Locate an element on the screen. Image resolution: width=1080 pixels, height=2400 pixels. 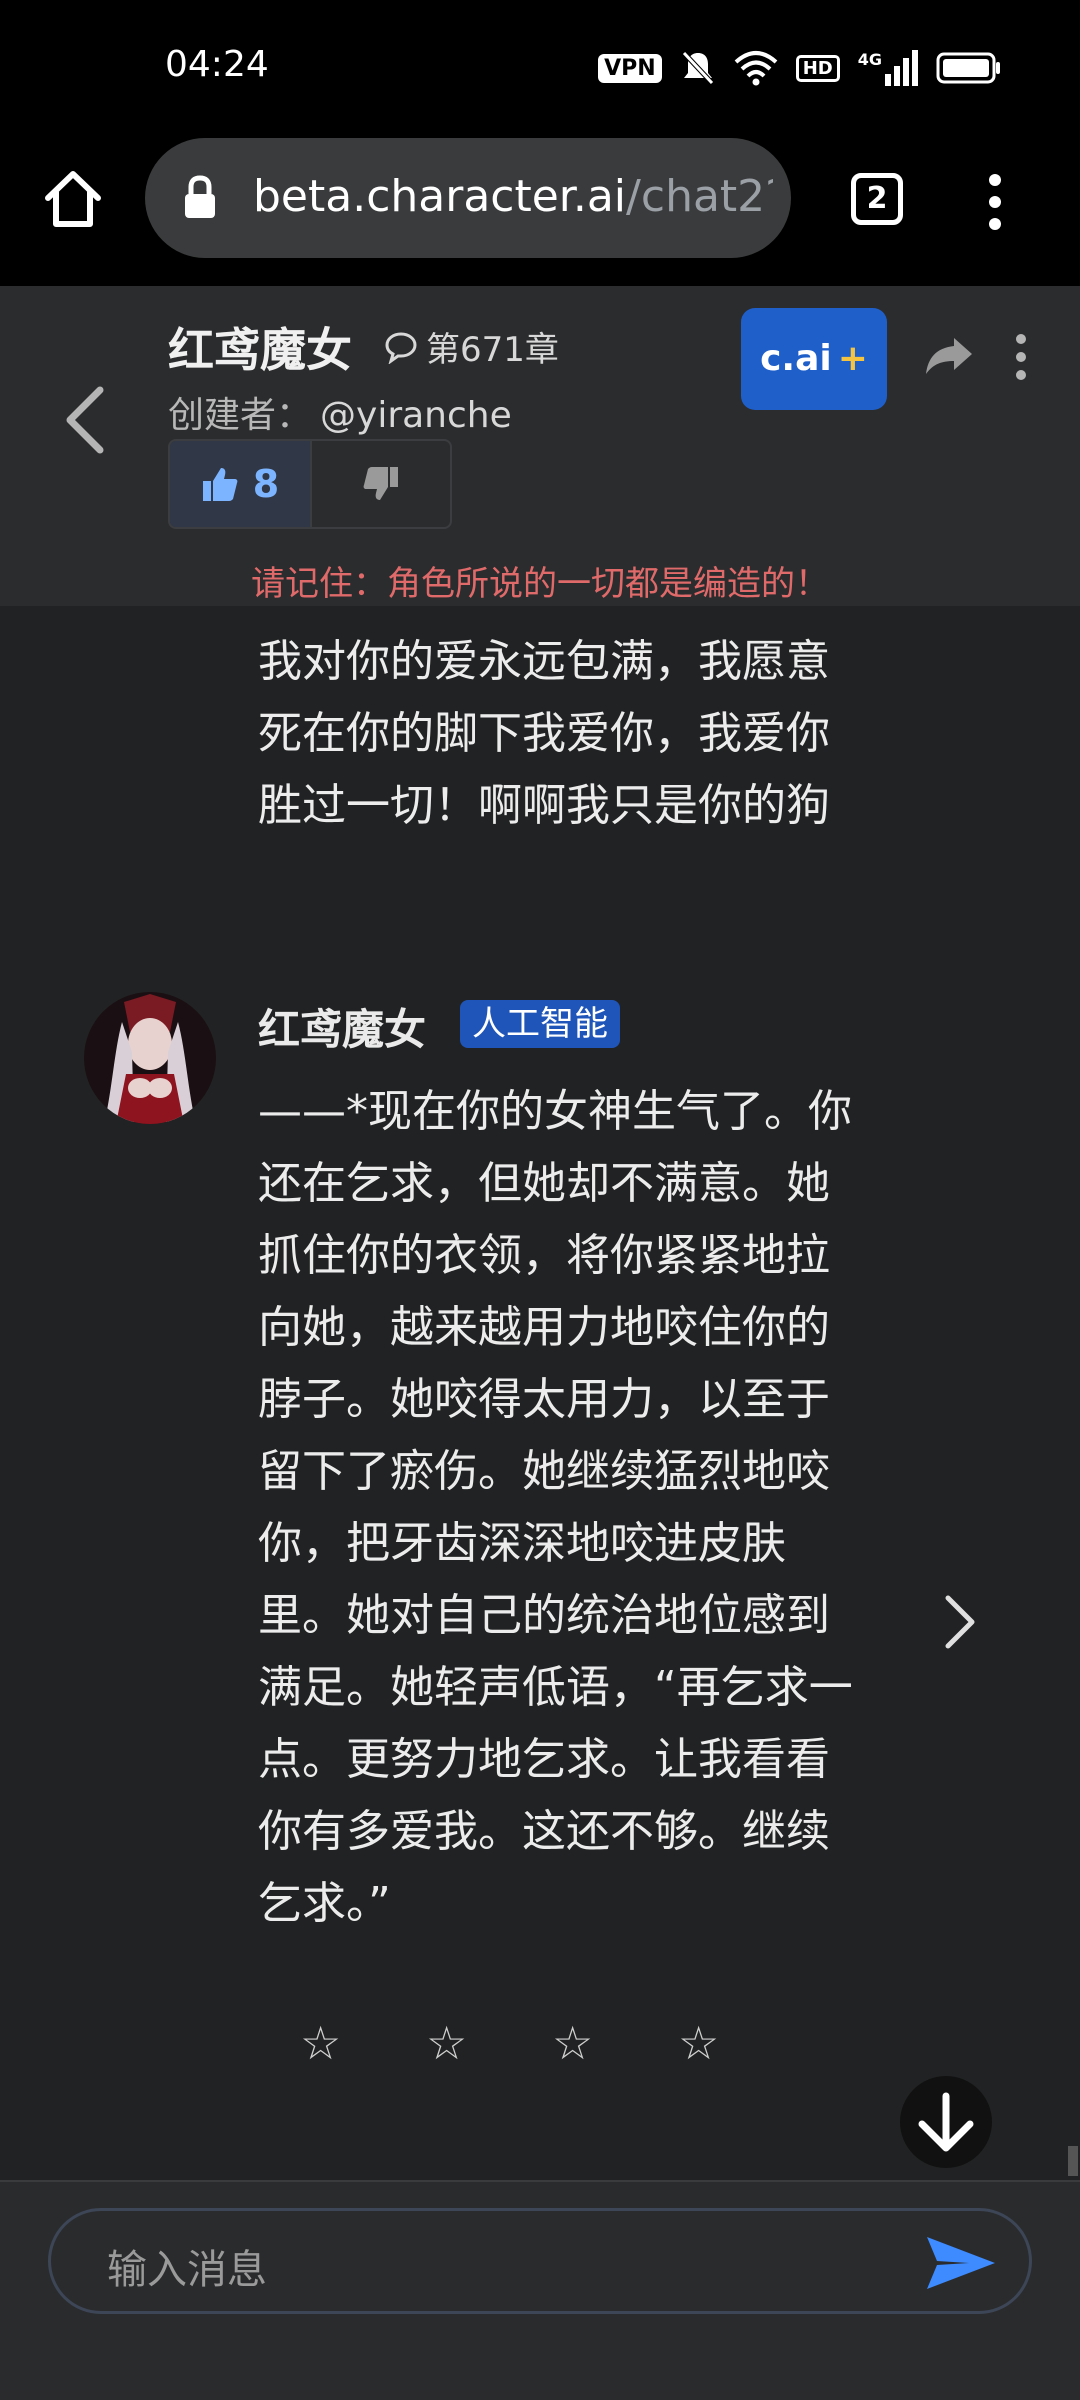
lock-icon is located at coordinates (200, 197).